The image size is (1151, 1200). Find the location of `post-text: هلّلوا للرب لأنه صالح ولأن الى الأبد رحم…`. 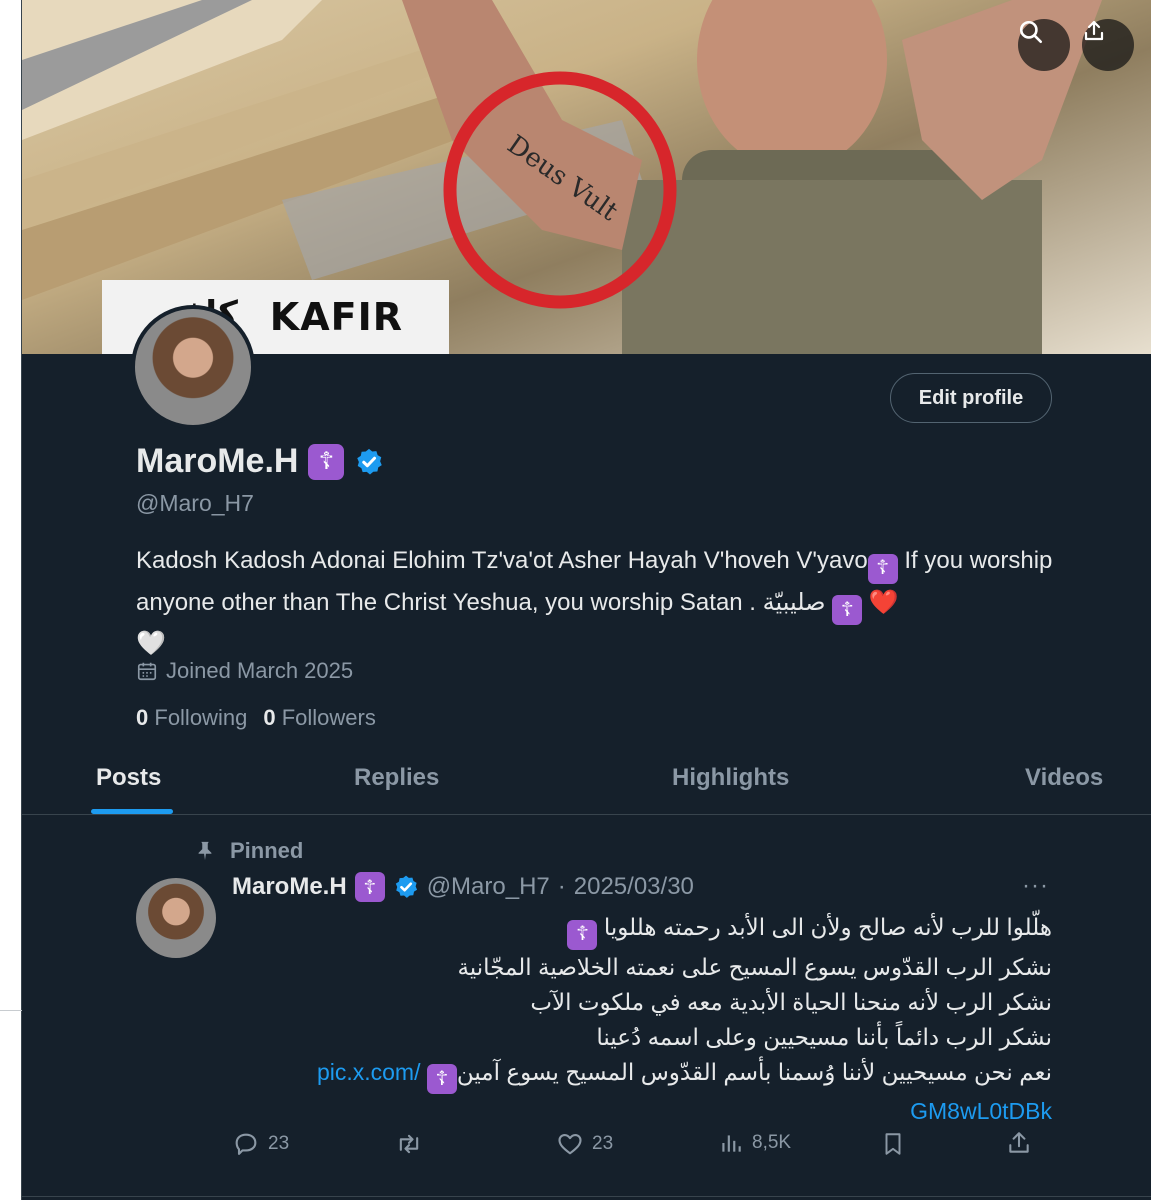

post-text: هلّلوا للرب لأنه صالح ولأن الى الأبد رحم… is located at coordinates (642, 1019).